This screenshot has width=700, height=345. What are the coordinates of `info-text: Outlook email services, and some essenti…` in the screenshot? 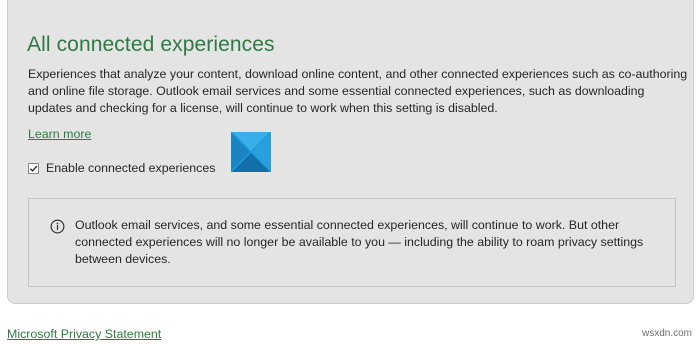 It's located at (359, 242).